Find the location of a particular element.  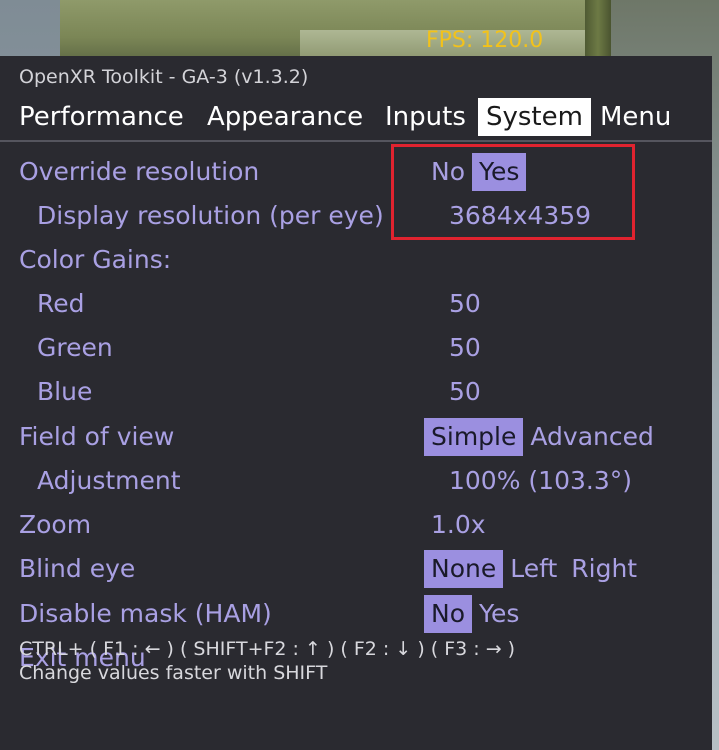

tab-inputs: Inputs is located at coordinates (425, 117).